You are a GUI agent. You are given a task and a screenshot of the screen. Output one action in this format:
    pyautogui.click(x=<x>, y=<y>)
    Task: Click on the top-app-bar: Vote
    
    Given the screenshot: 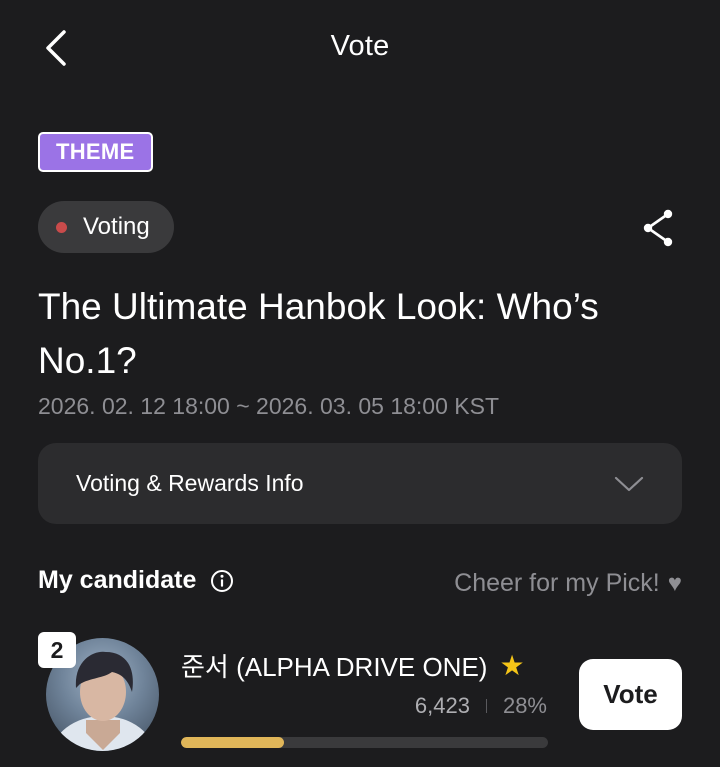 What is the action you would take?
    pyautogui.click(x=360, y=48)
    